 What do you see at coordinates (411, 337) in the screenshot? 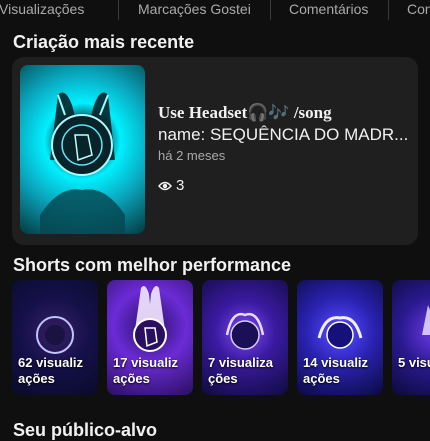
I see `short-thumbnail: 5 visu ções` at bounding box center [411, 337].